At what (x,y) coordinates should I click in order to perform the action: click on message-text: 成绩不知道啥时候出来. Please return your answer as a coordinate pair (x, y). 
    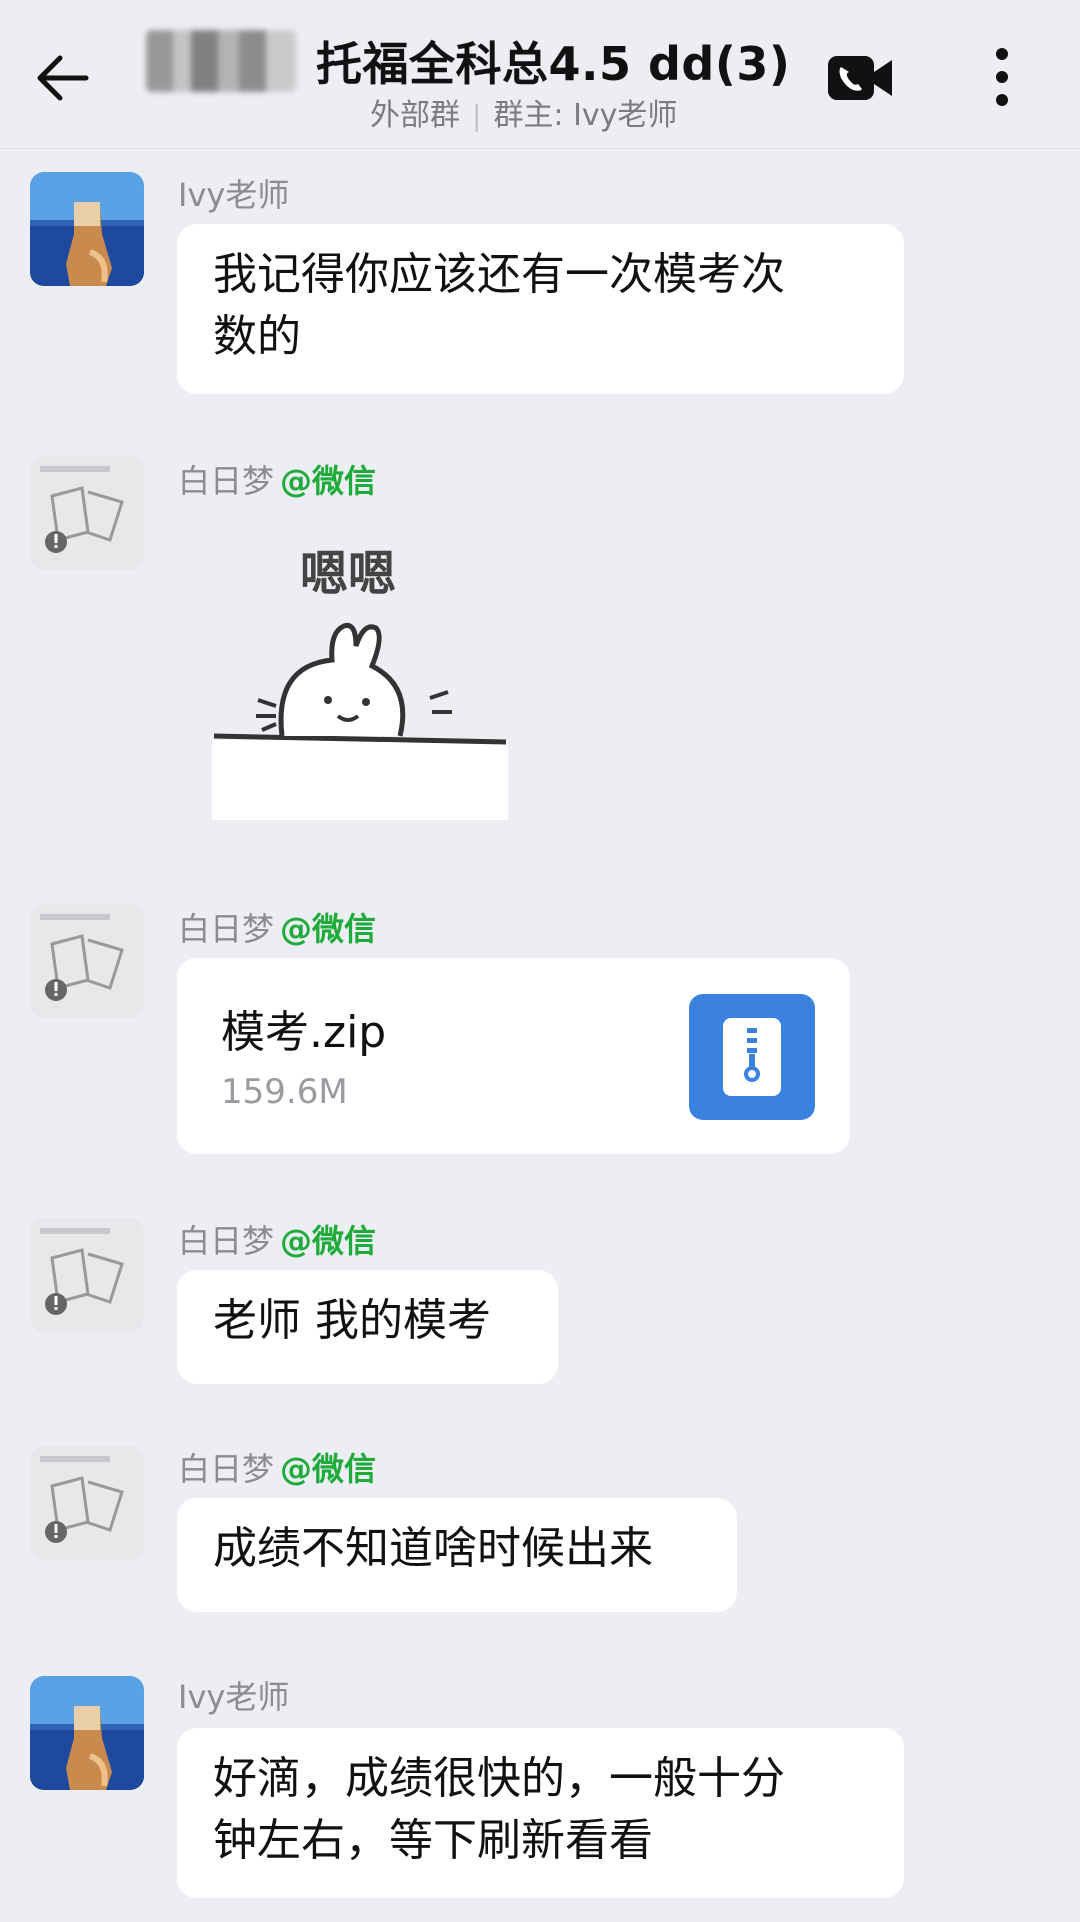
    Looking at the image, I should click on (433, 1548).